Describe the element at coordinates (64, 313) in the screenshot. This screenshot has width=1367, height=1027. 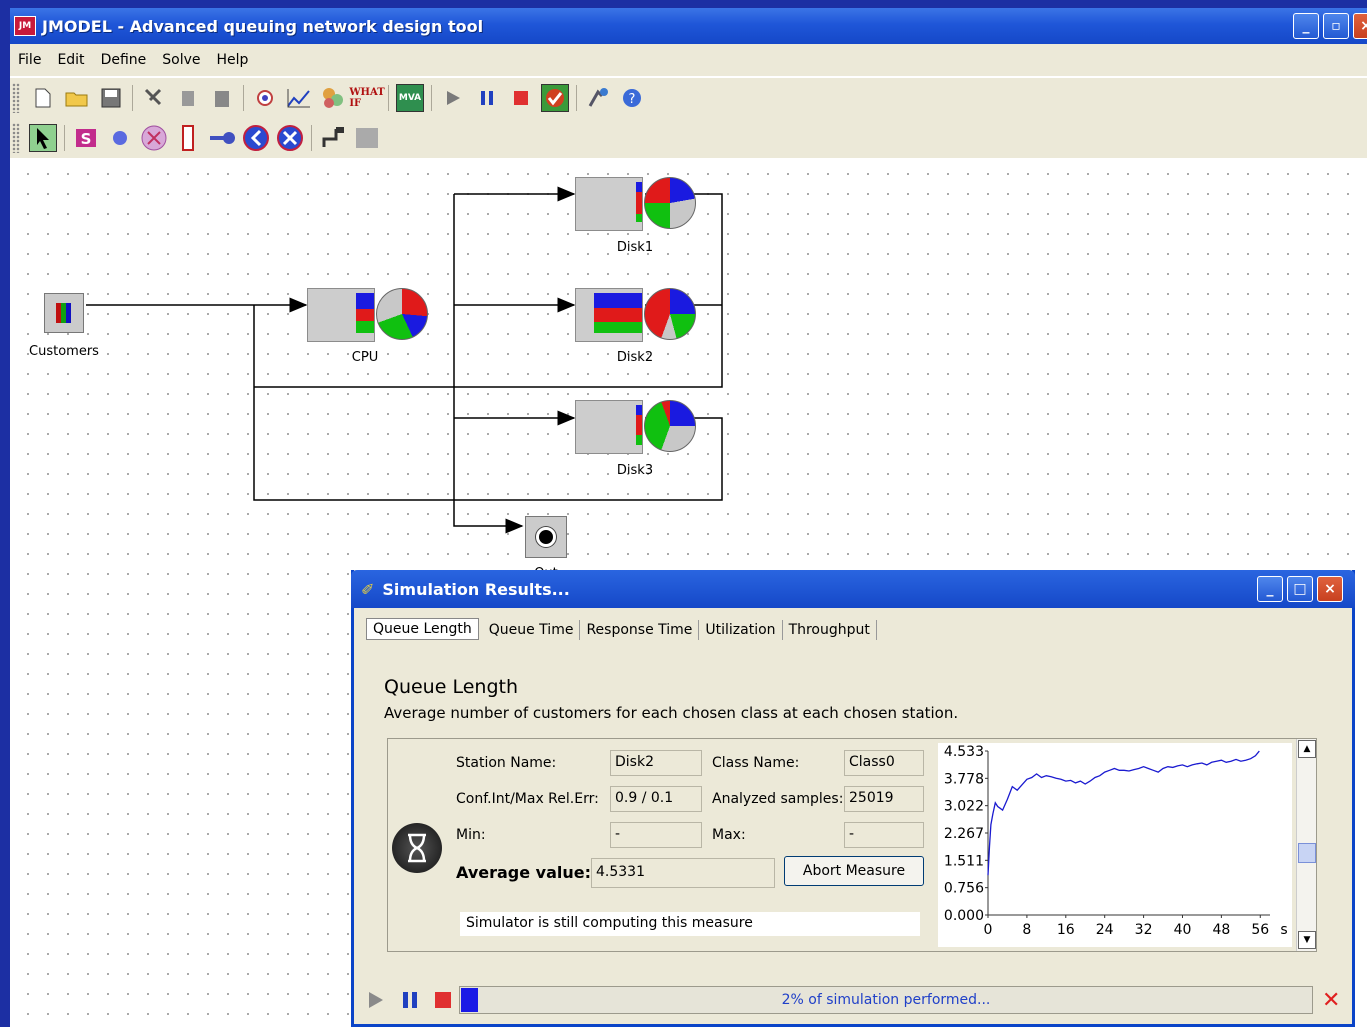
I see `customers-source-node` at that location.